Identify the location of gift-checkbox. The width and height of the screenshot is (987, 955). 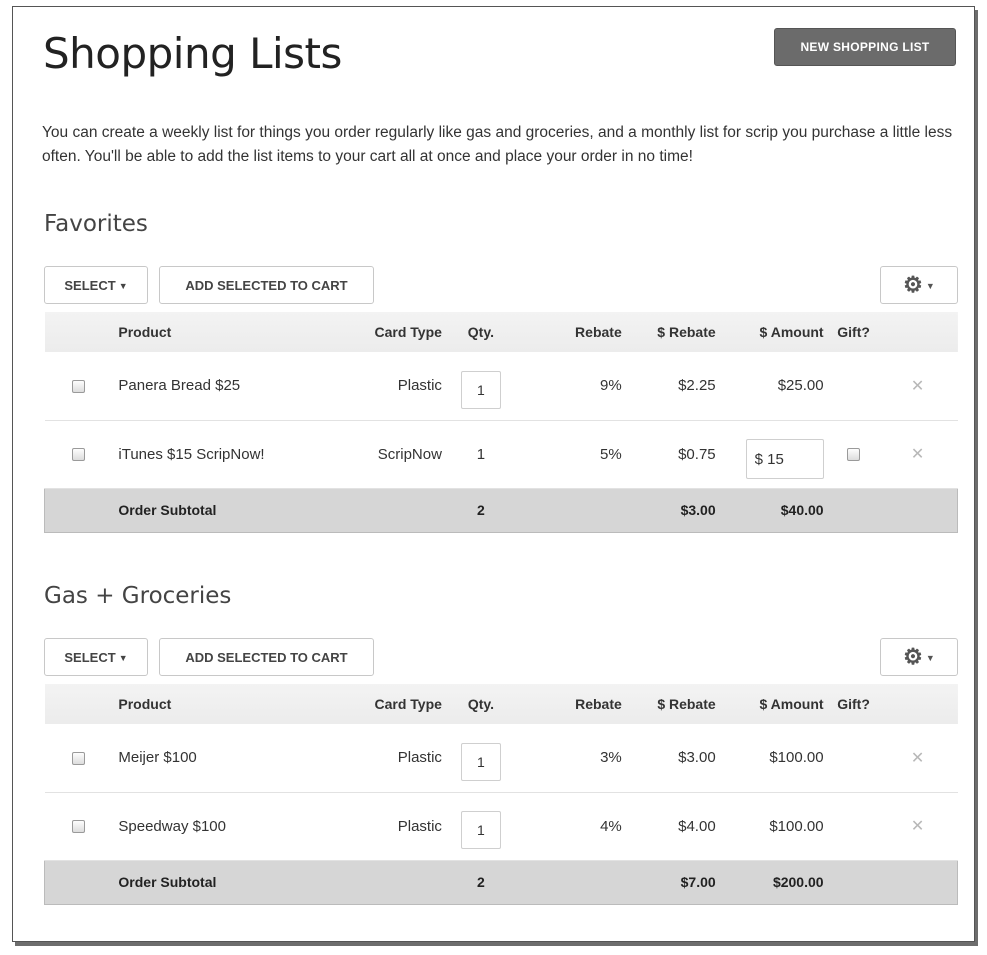
(854, 455).